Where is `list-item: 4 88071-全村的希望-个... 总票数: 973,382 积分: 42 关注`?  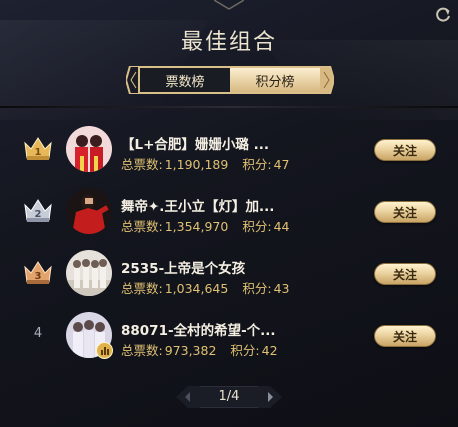
list-item: 4 88071-全村的希望-个... 总票数: 973,382 积分: 42 关注 is located at coordinates (229, 335).